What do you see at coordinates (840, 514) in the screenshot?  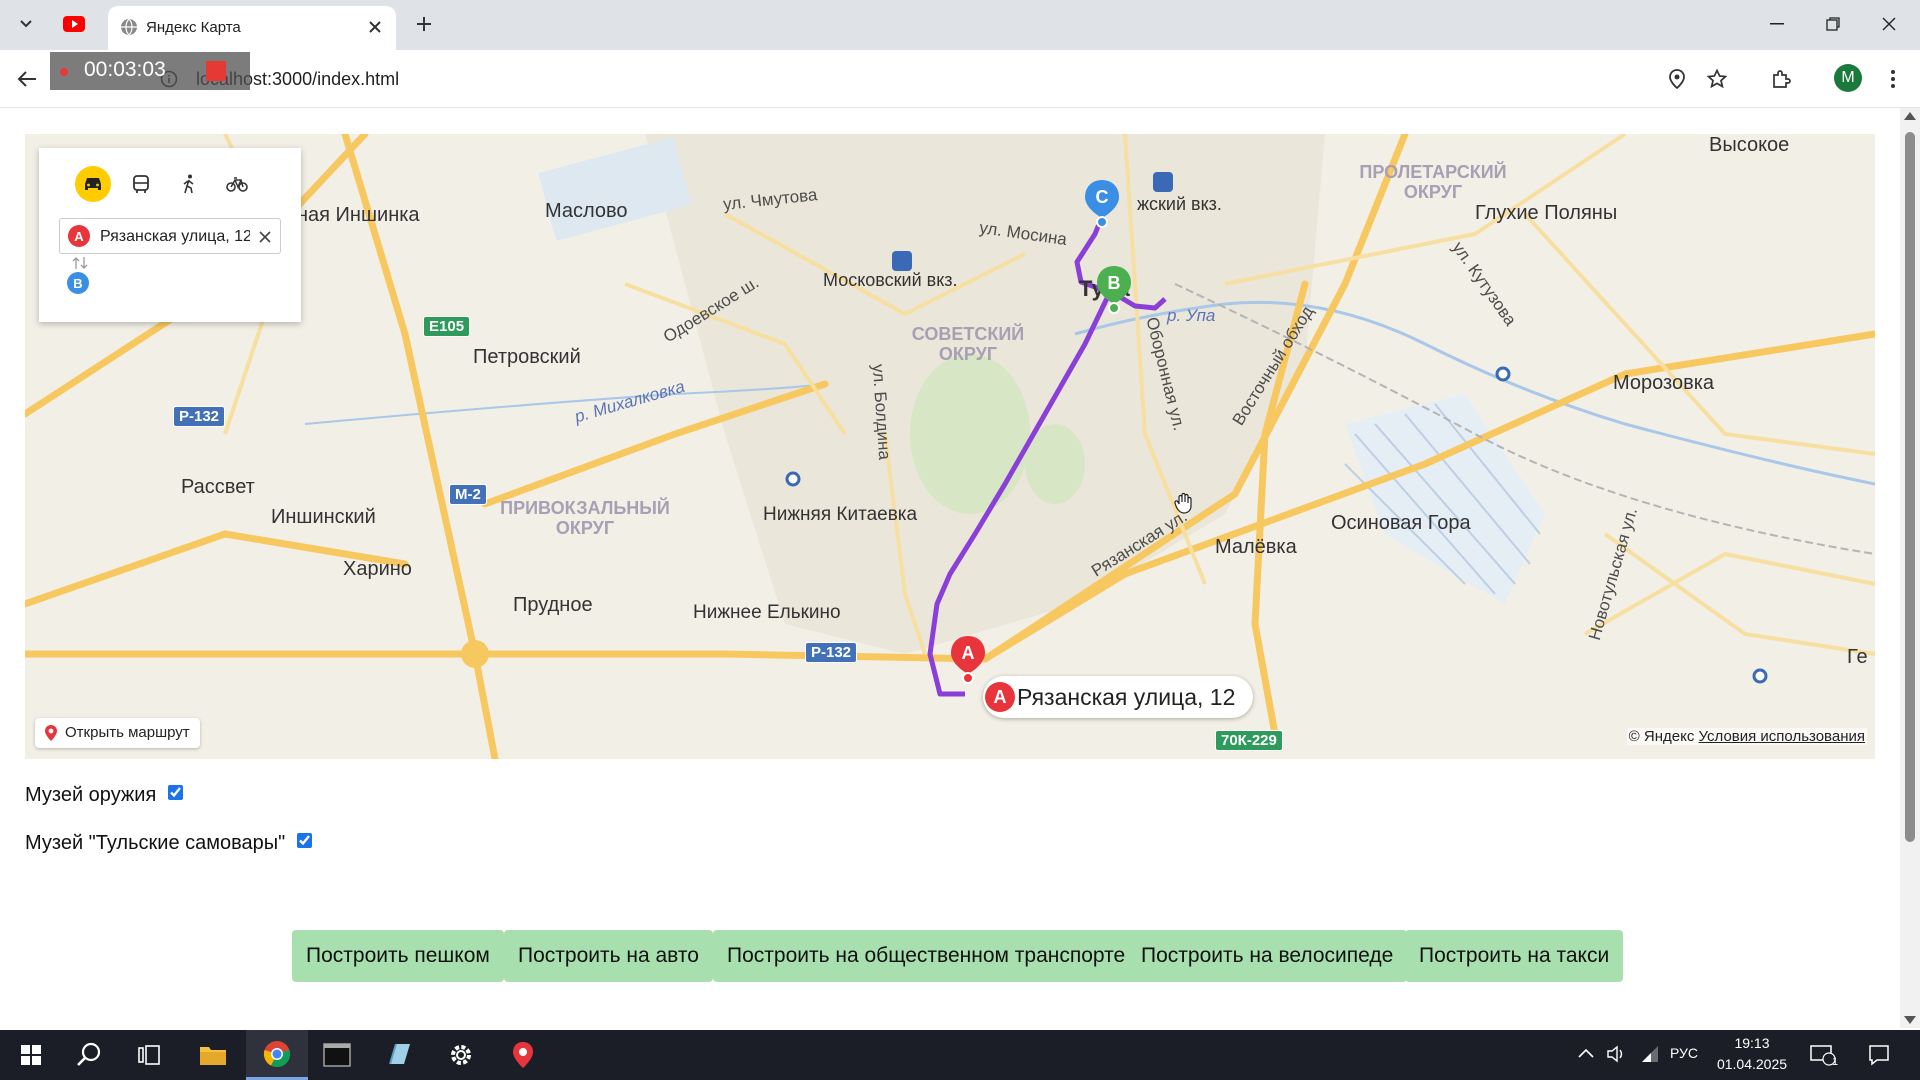 I see `map-label: Нижняя Китаевка` at bounding box center [840, 514].